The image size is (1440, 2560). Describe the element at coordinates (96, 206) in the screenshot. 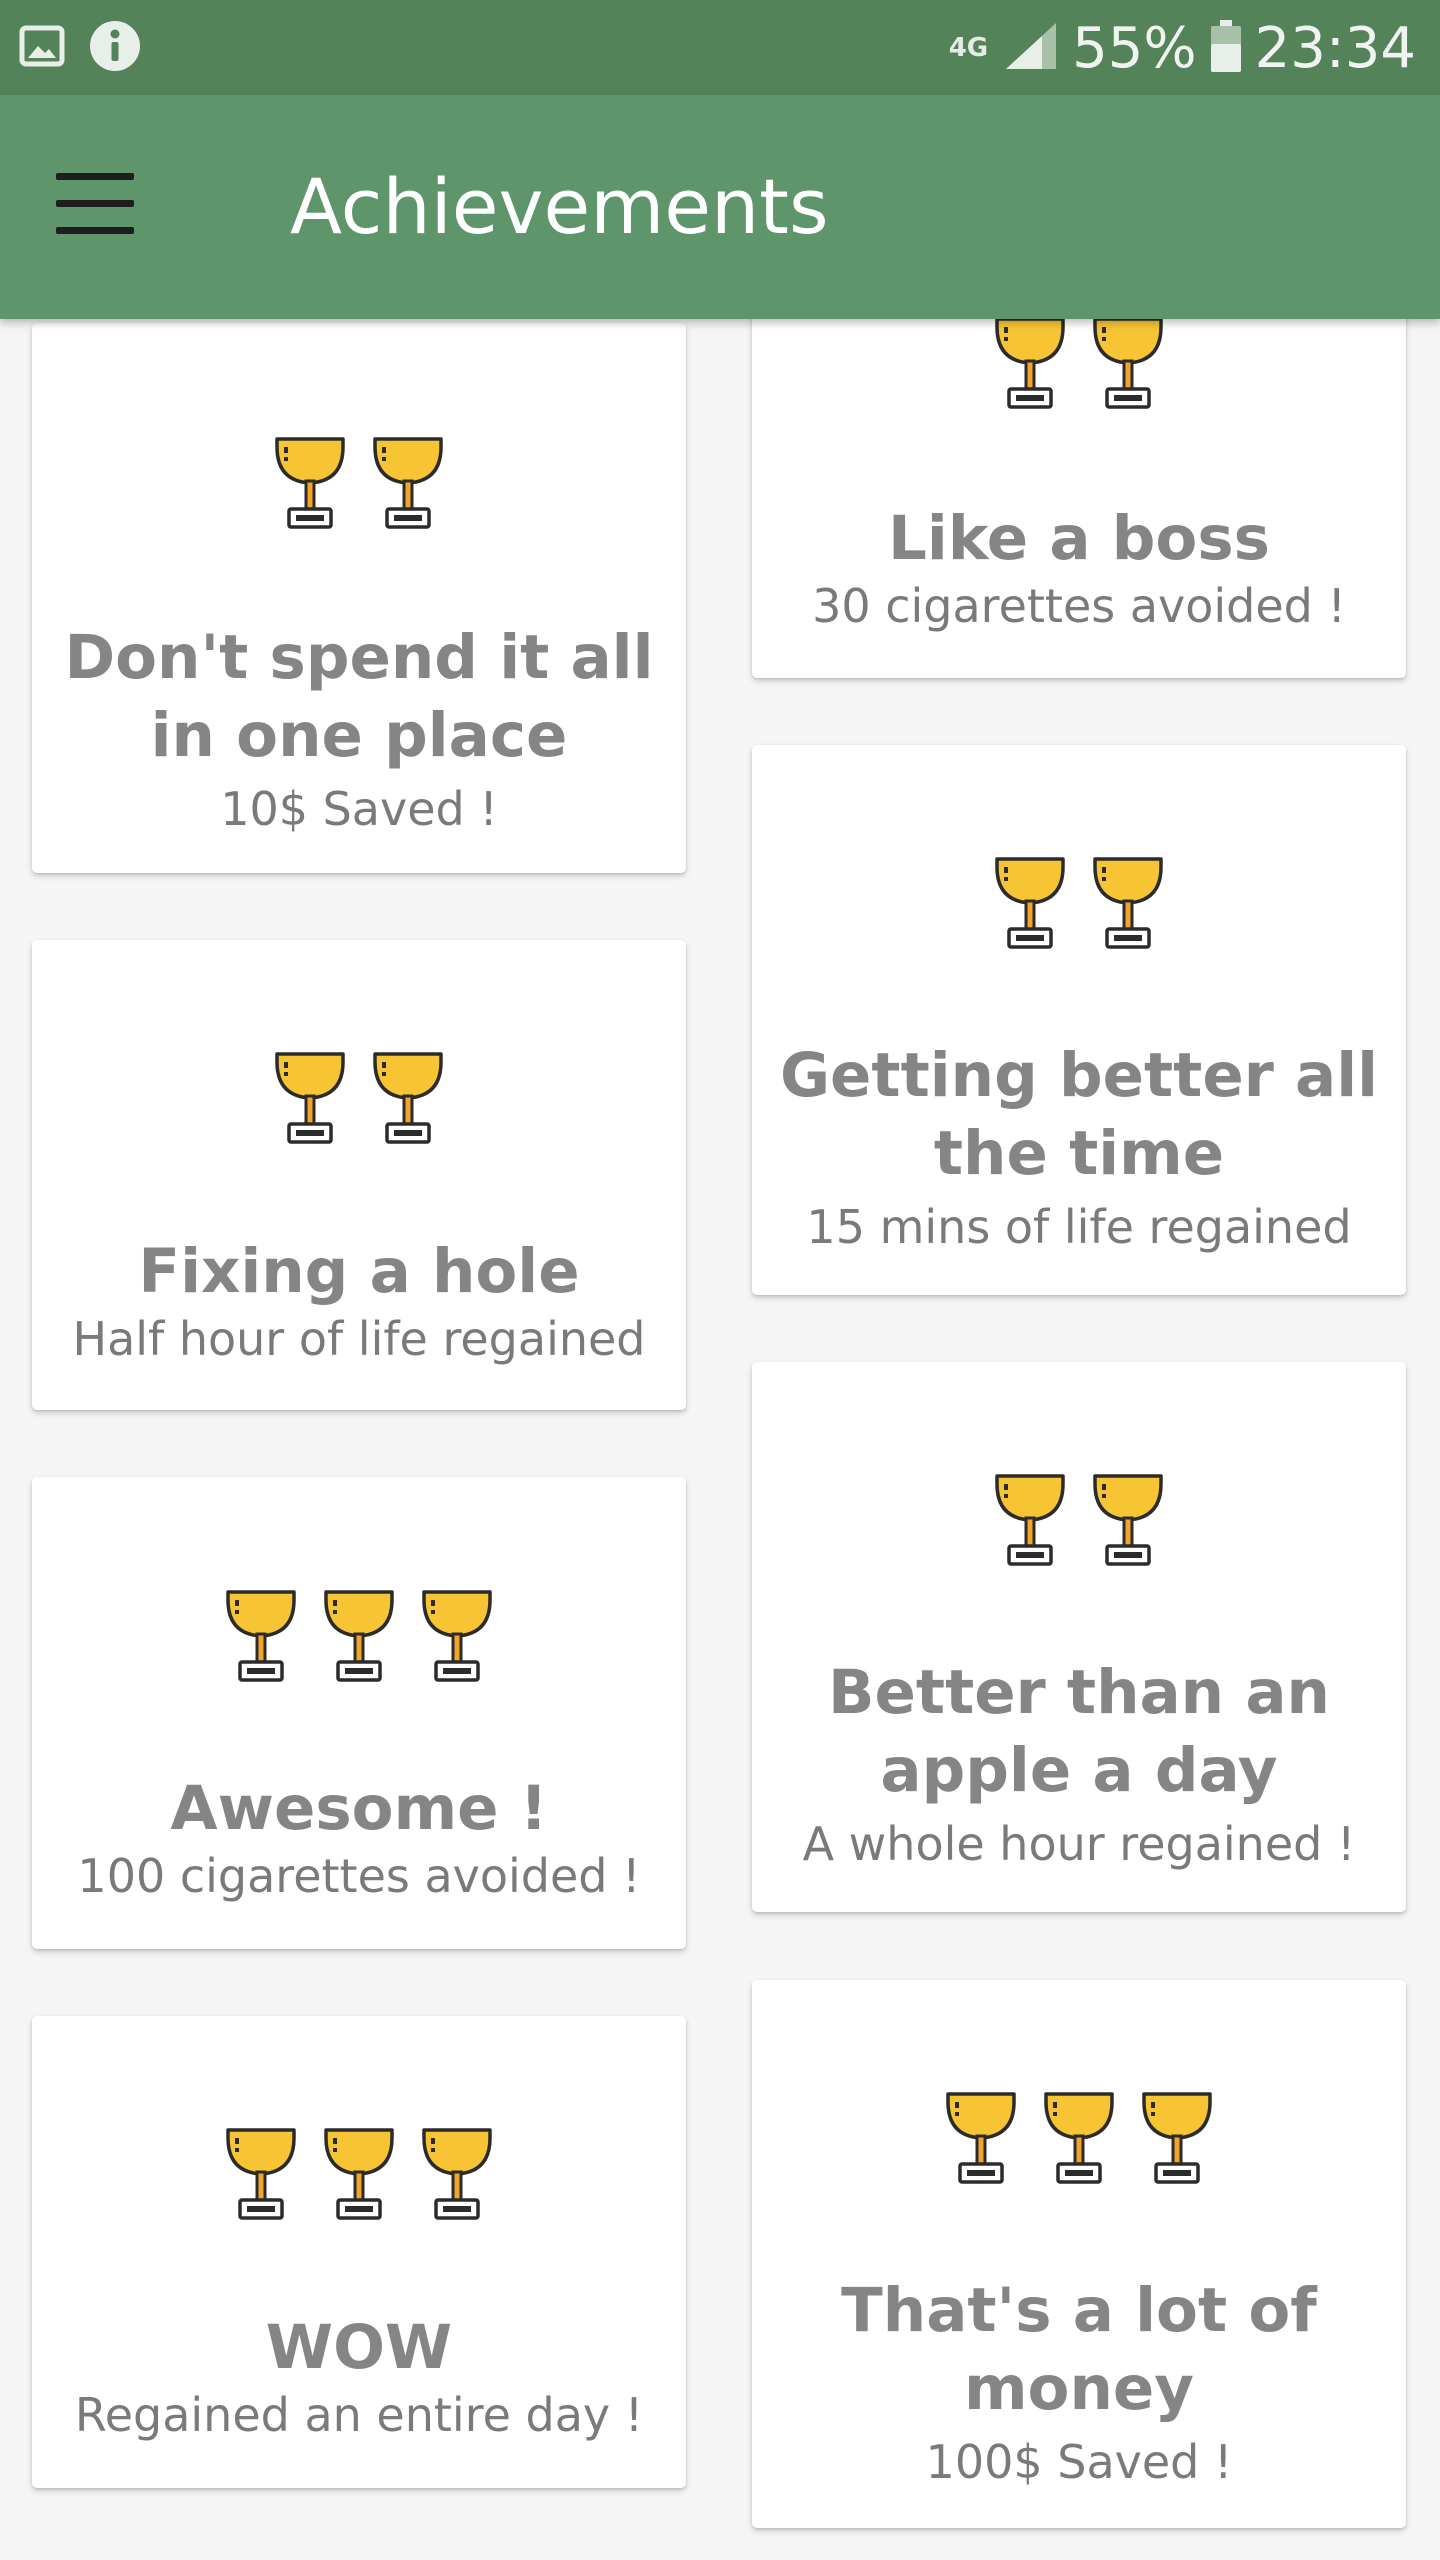

I see `hamburger-menu-icon` at that location.